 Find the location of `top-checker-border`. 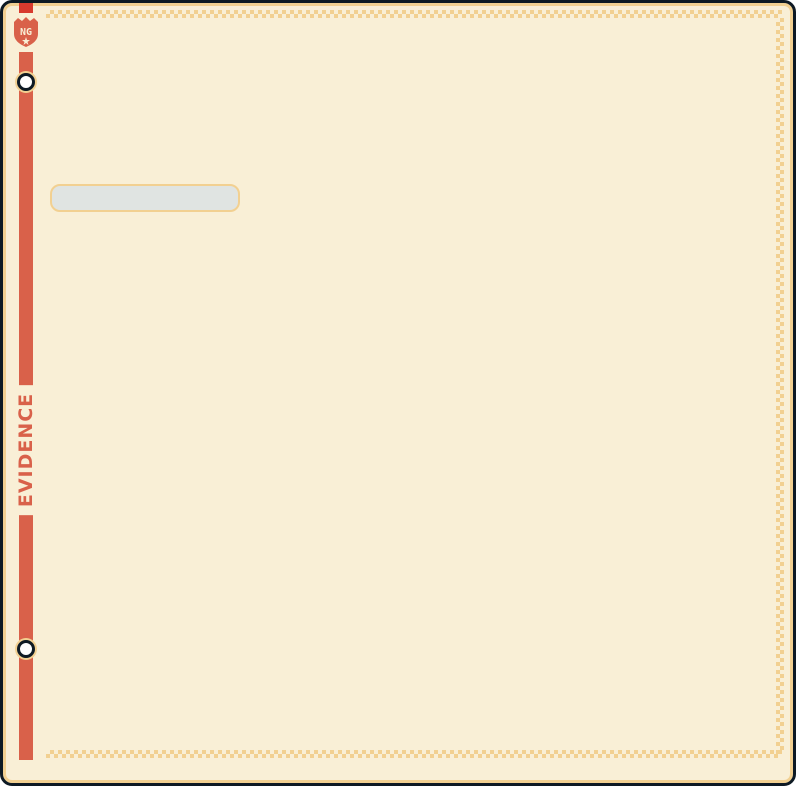

top-checker-border is located at coordinates (414, 14).